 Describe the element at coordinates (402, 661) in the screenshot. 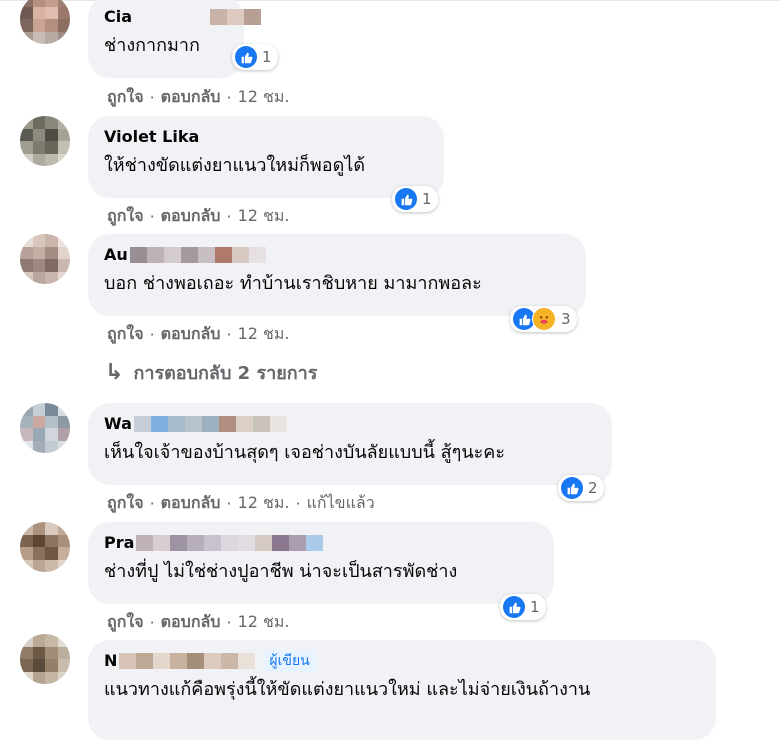

I see `comment-author: N ผู้เขียน` at that location.